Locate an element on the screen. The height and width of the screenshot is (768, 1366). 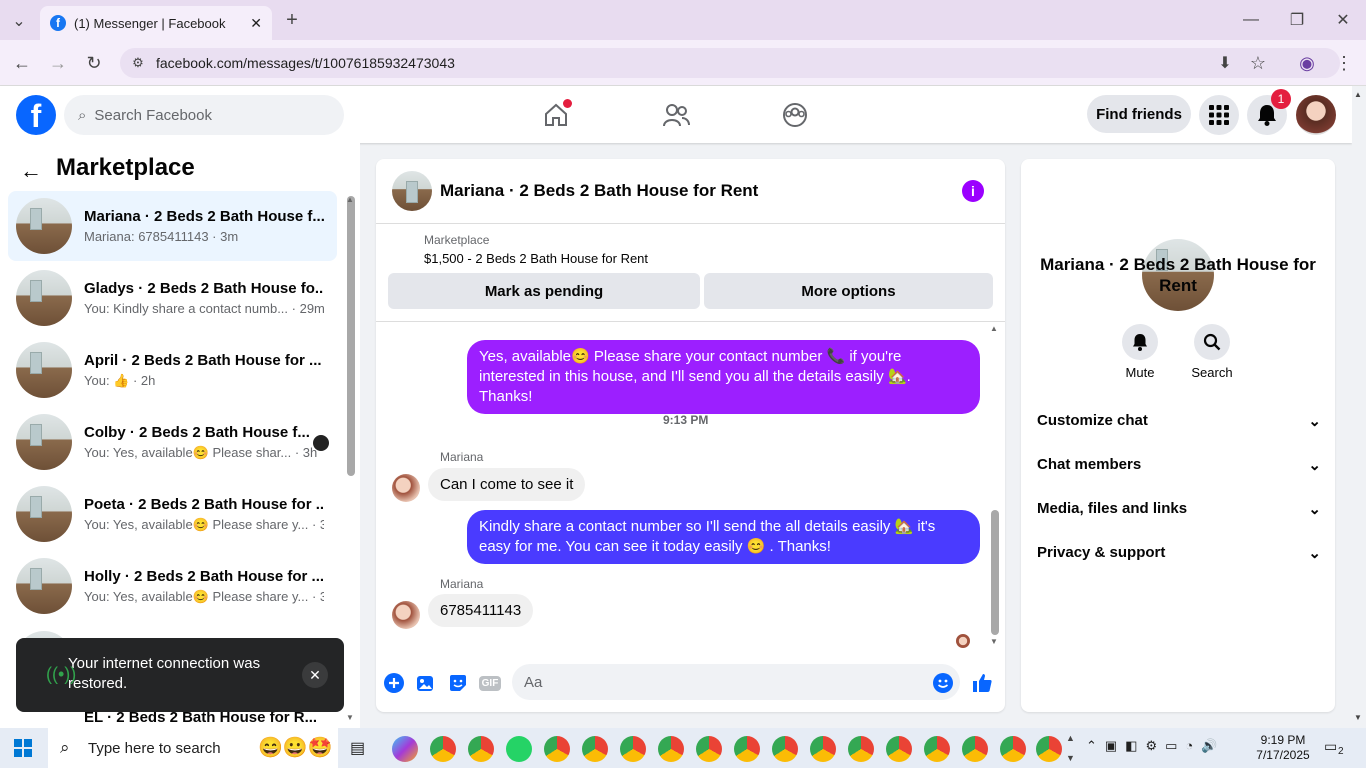
new-tab-icon: + is located at coordinates (292, 20).